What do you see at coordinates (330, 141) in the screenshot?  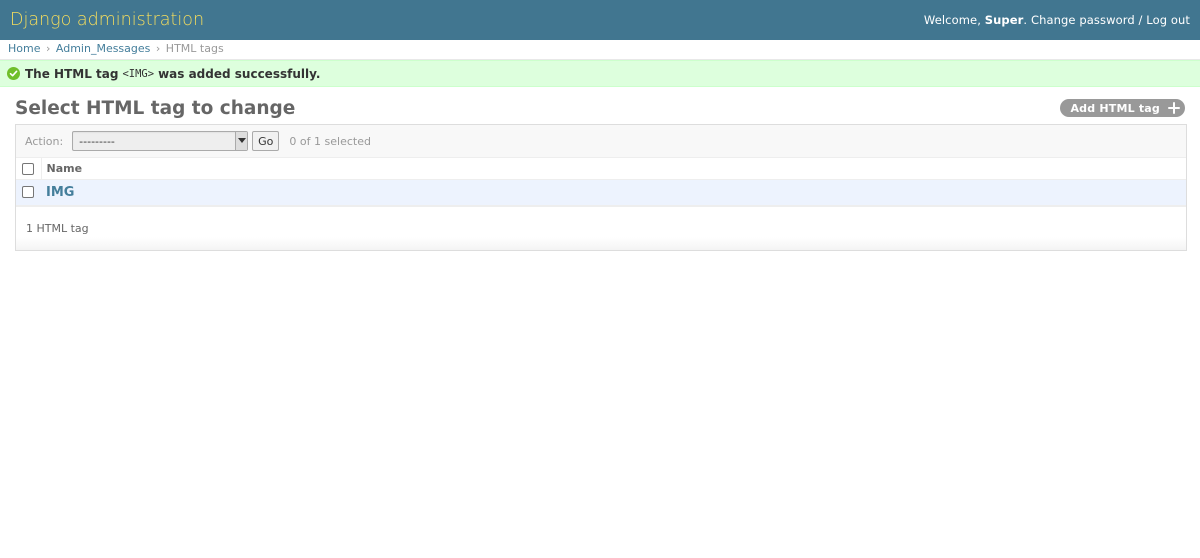 I see `selection-counter: 0 of 1 selected` at bounding box center [330, 141].